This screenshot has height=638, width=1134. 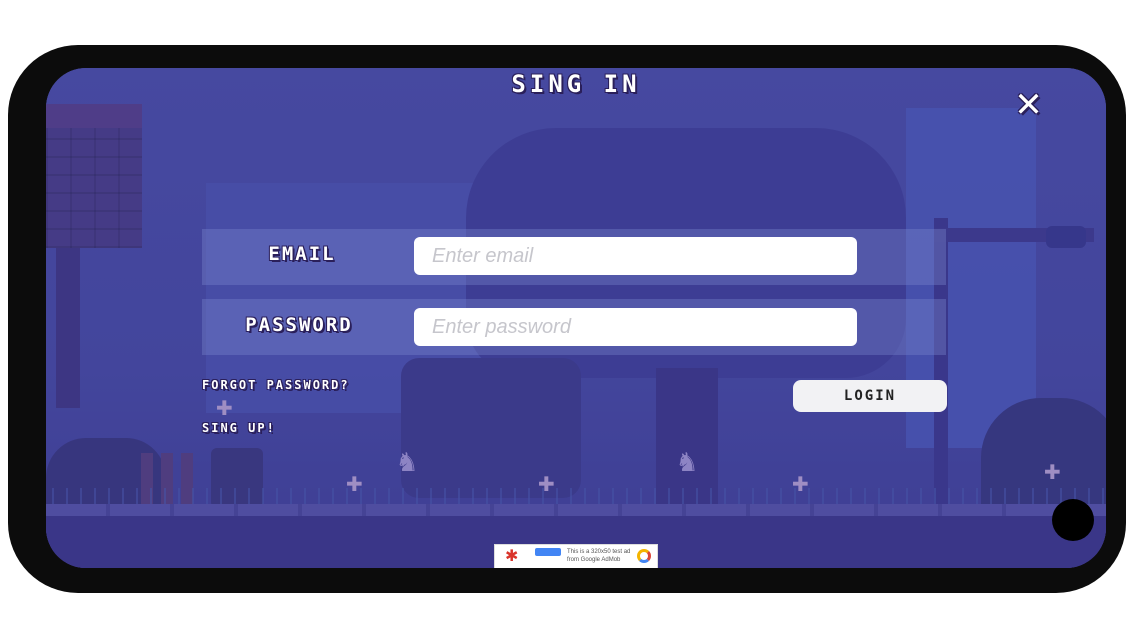 I want to click on camera-dot, so click(x=1073, y=520).